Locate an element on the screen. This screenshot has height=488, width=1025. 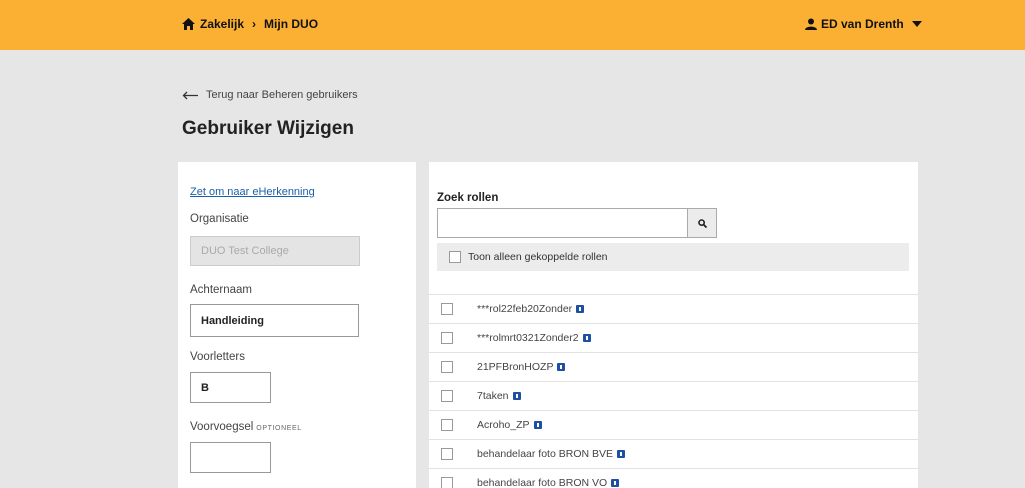
user-icon is located at coordinates (811, 24).